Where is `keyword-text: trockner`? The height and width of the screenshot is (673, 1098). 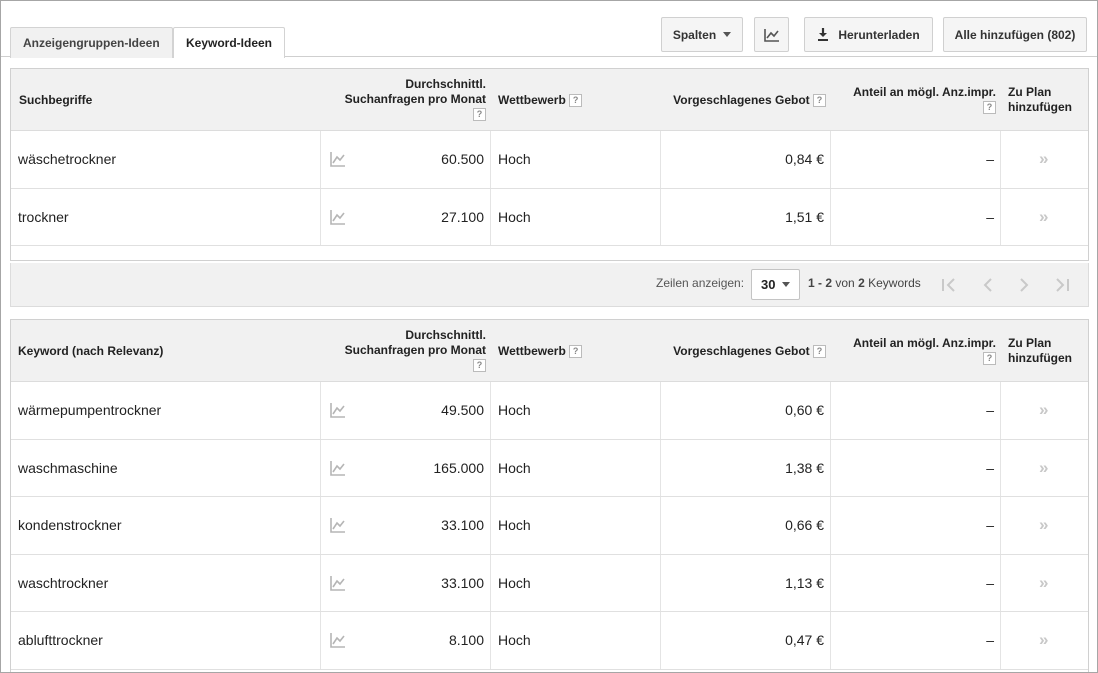
keyword-text: trockner is located at coordinates (43, 216).